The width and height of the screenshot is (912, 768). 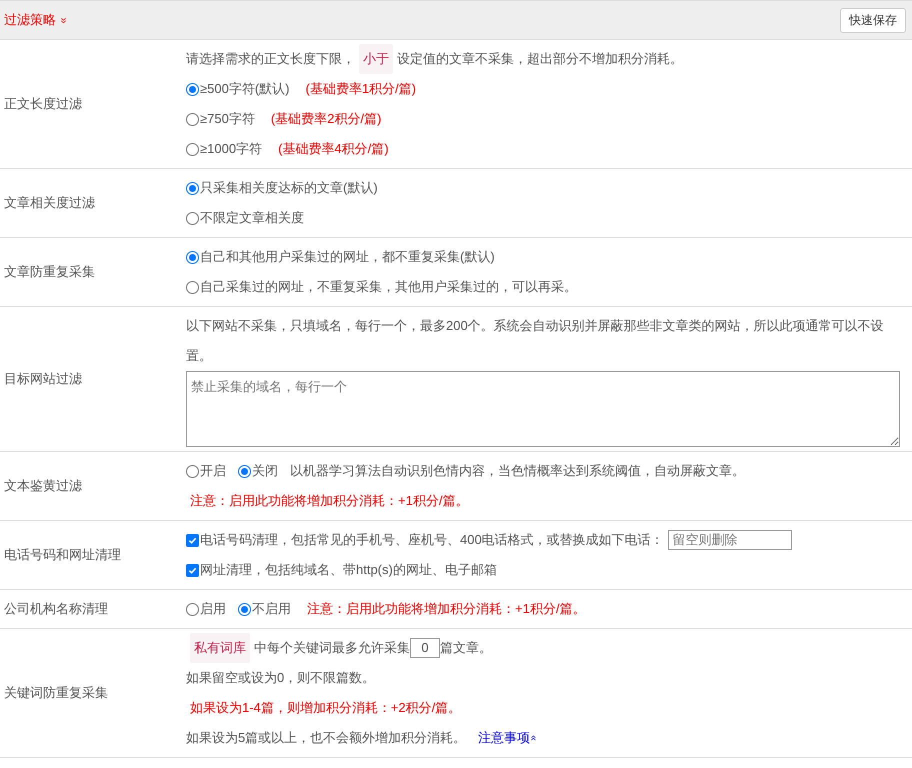 What do you see at coordinates (376, 59) in the screenshot?
I see `highlight-tag: 小于` at bounding box center [376, 59].